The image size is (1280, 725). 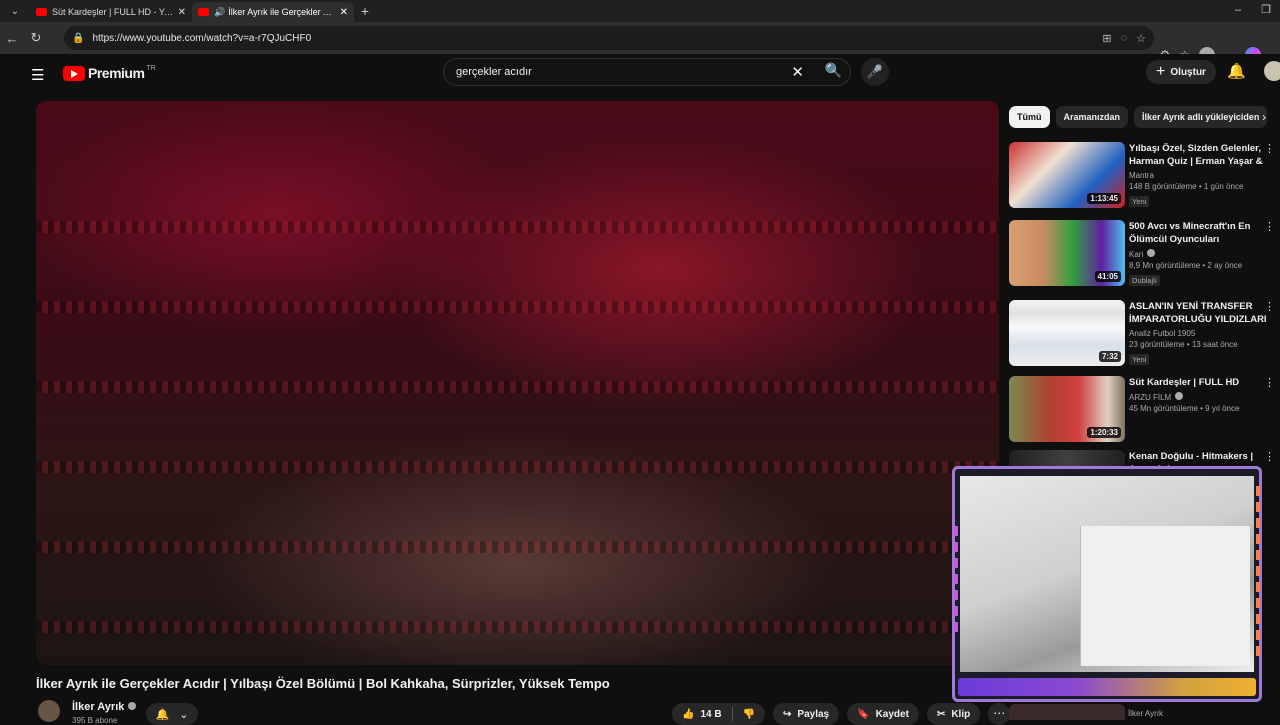 I want to click on duration-badge: 7:32, so click(x=1109, y=356).